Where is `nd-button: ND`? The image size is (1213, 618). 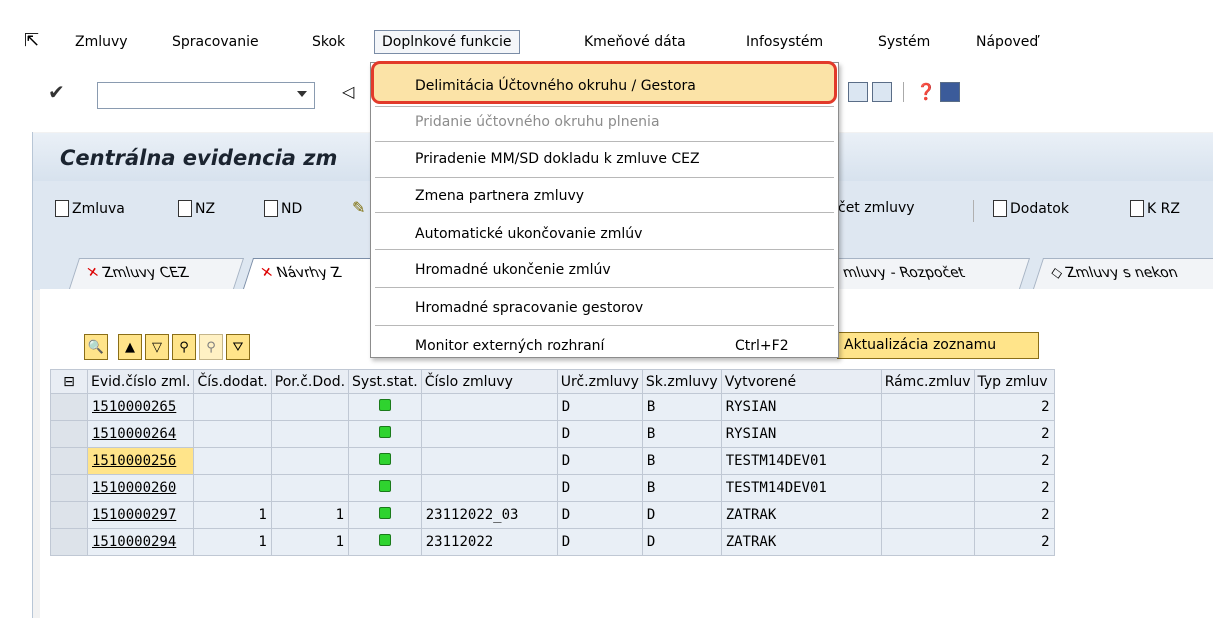 nd-button: ND is located at coordinates (283, 208).